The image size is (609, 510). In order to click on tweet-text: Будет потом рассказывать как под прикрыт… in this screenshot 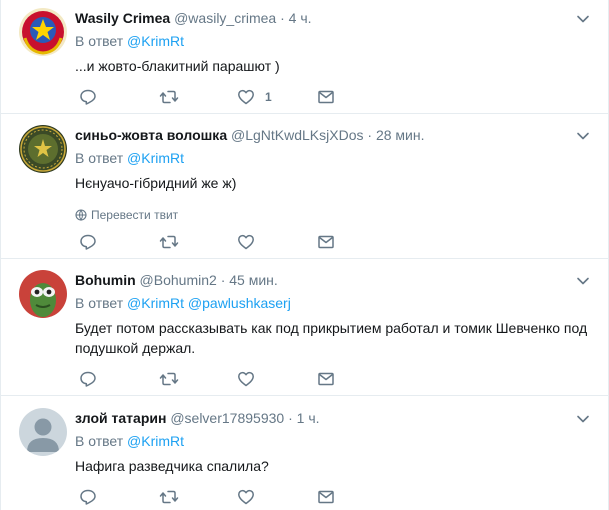, I will do `click(331, 338)`.